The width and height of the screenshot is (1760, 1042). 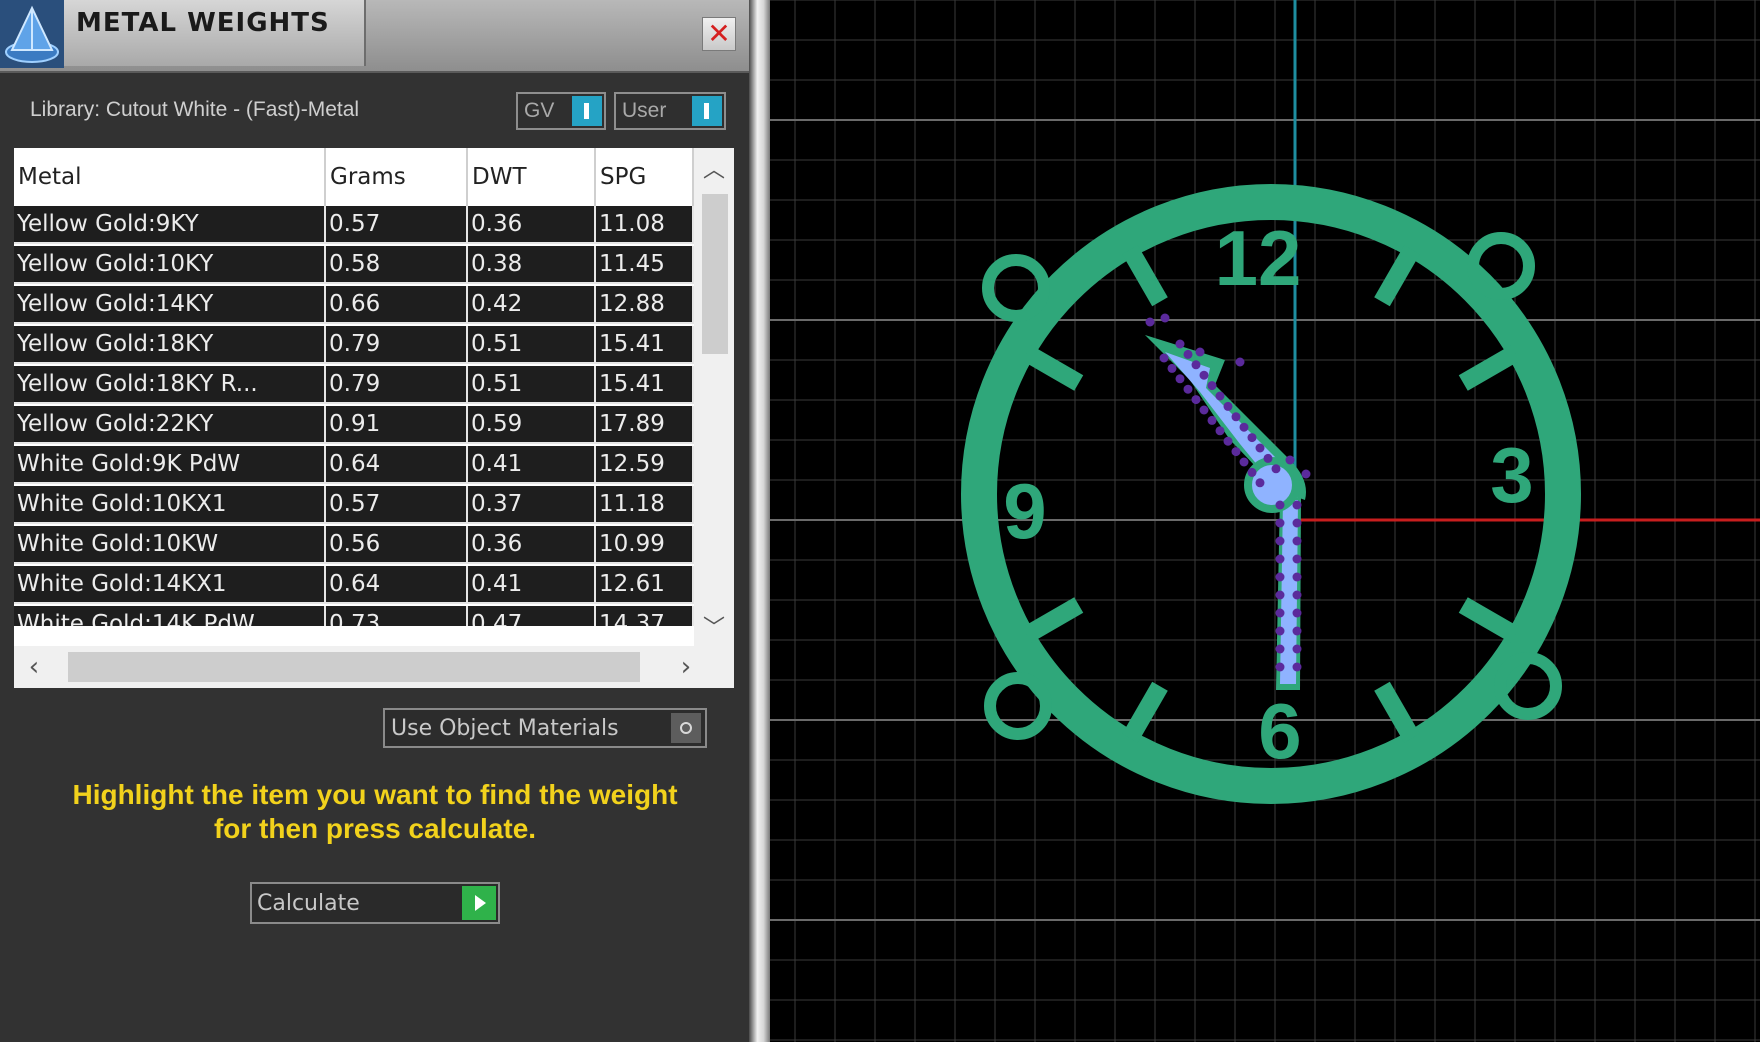 What do you see at coordinates (170, 585) in the screenshot?
I see `metal-cell: White Gold:14KX1` at bounding box center [170, 585].